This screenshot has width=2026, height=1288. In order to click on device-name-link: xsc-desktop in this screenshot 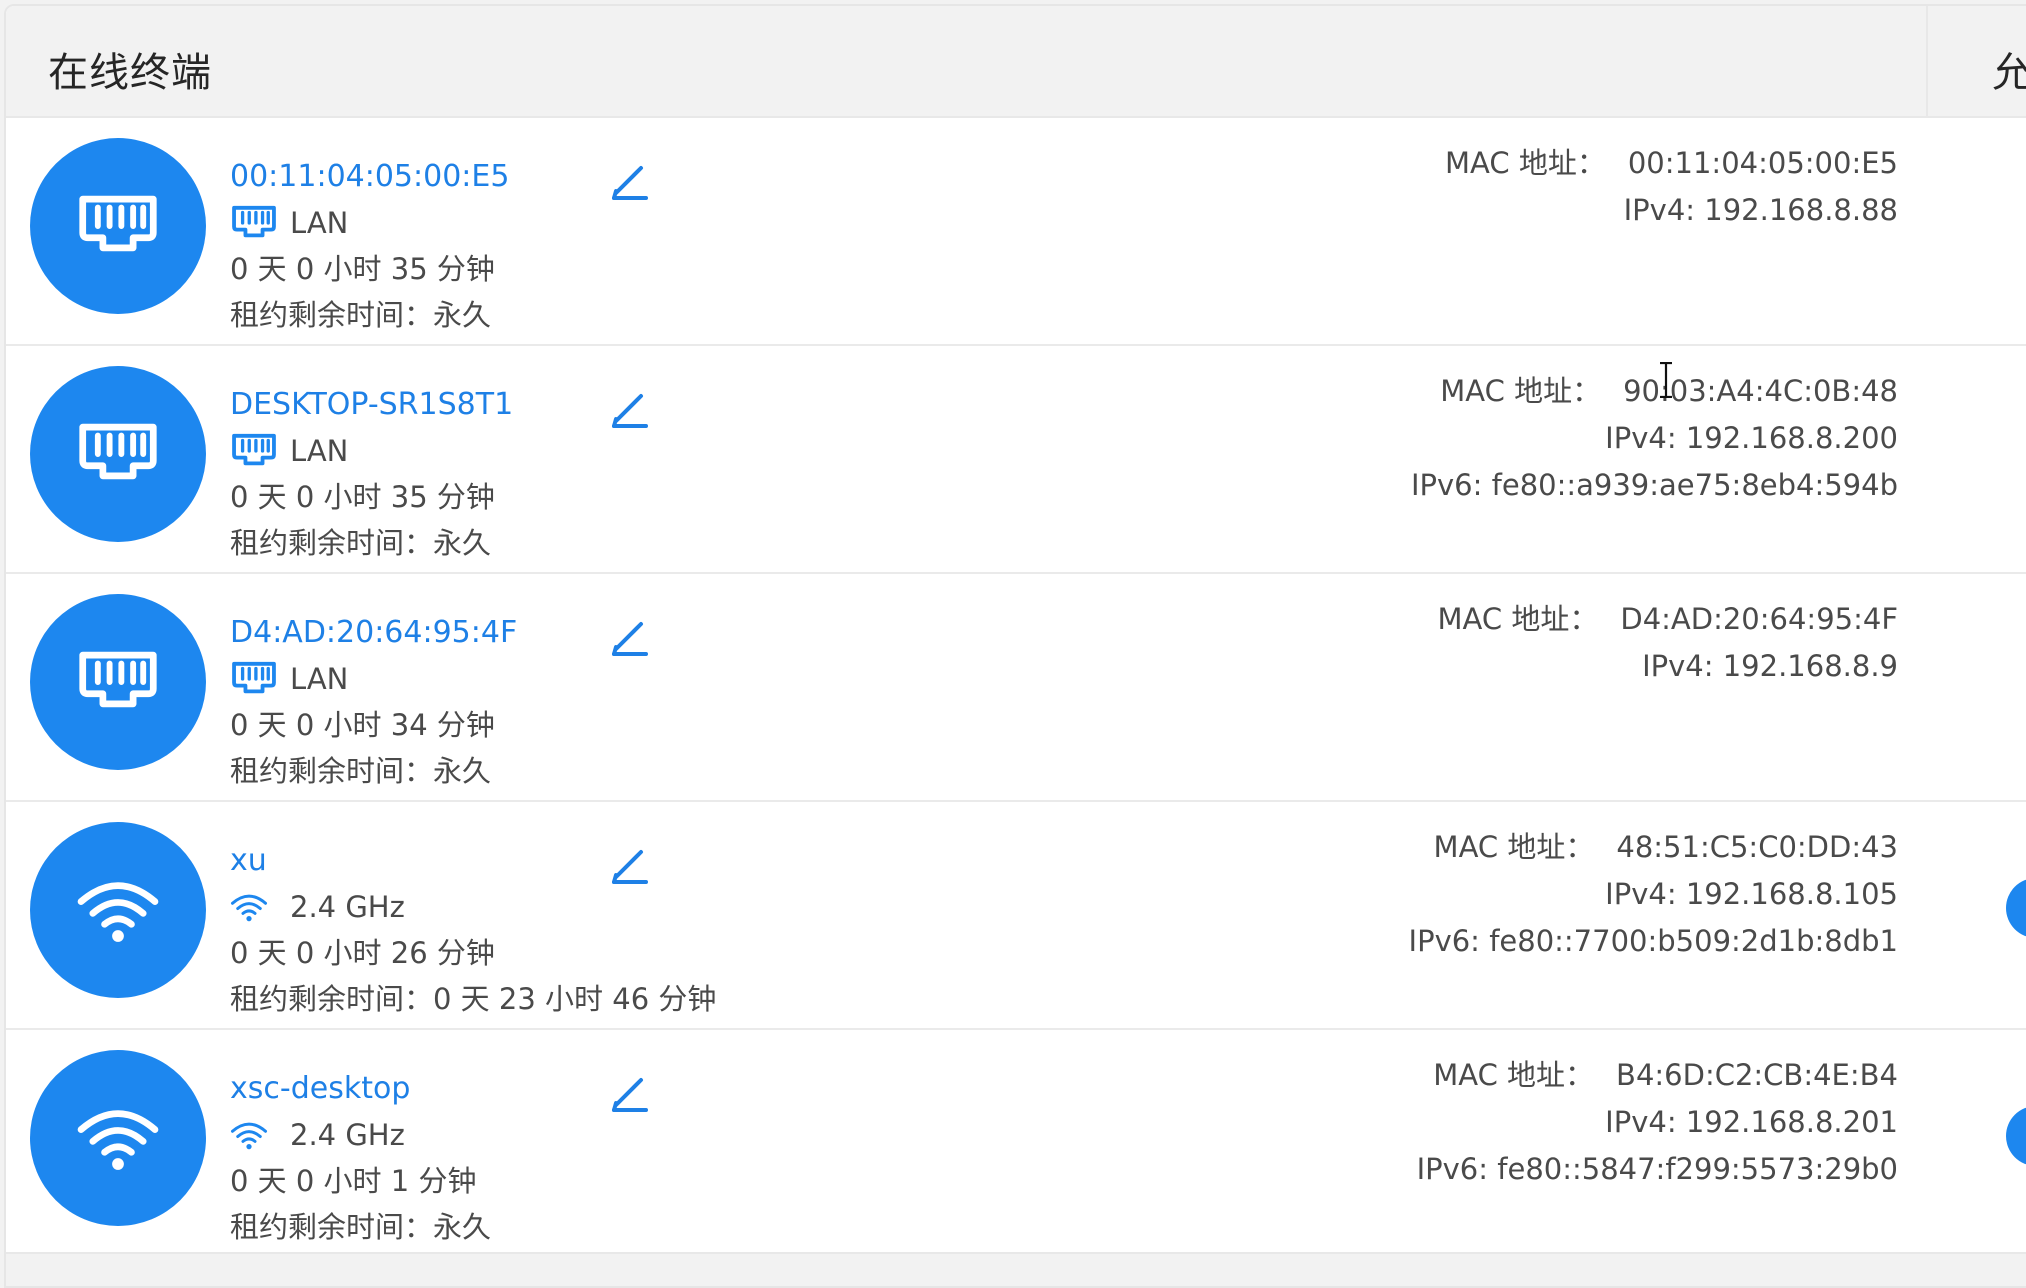, I will do `click(360, 1089)`.